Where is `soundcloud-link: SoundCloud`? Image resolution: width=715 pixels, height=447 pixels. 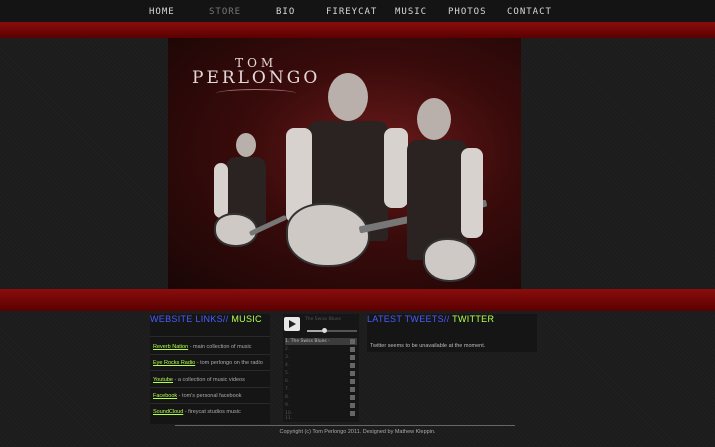 soundcloud-link: SoundCloud is located at coordinates (168, 412).